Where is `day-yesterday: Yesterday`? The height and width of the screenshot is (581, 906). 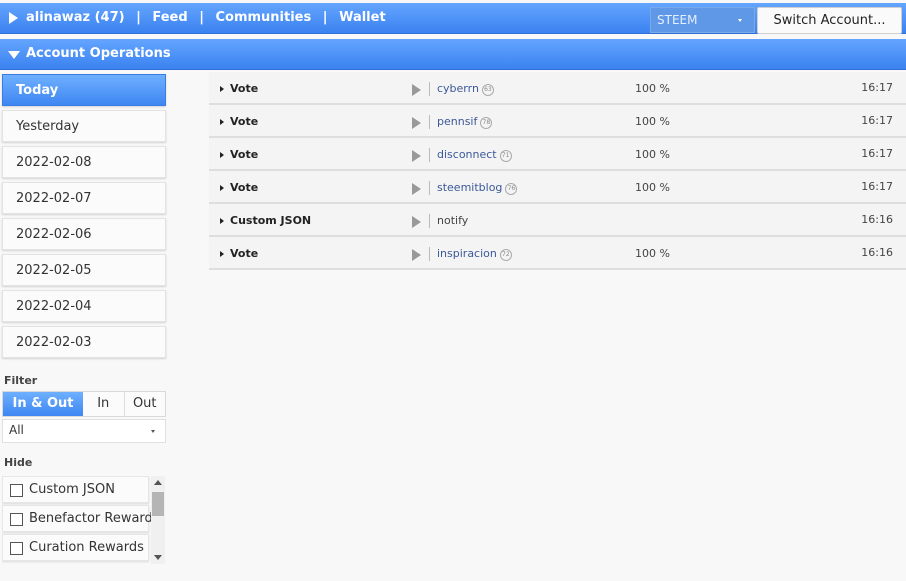
day-yesterday: Yesterday is located at coordinates (84, 126).